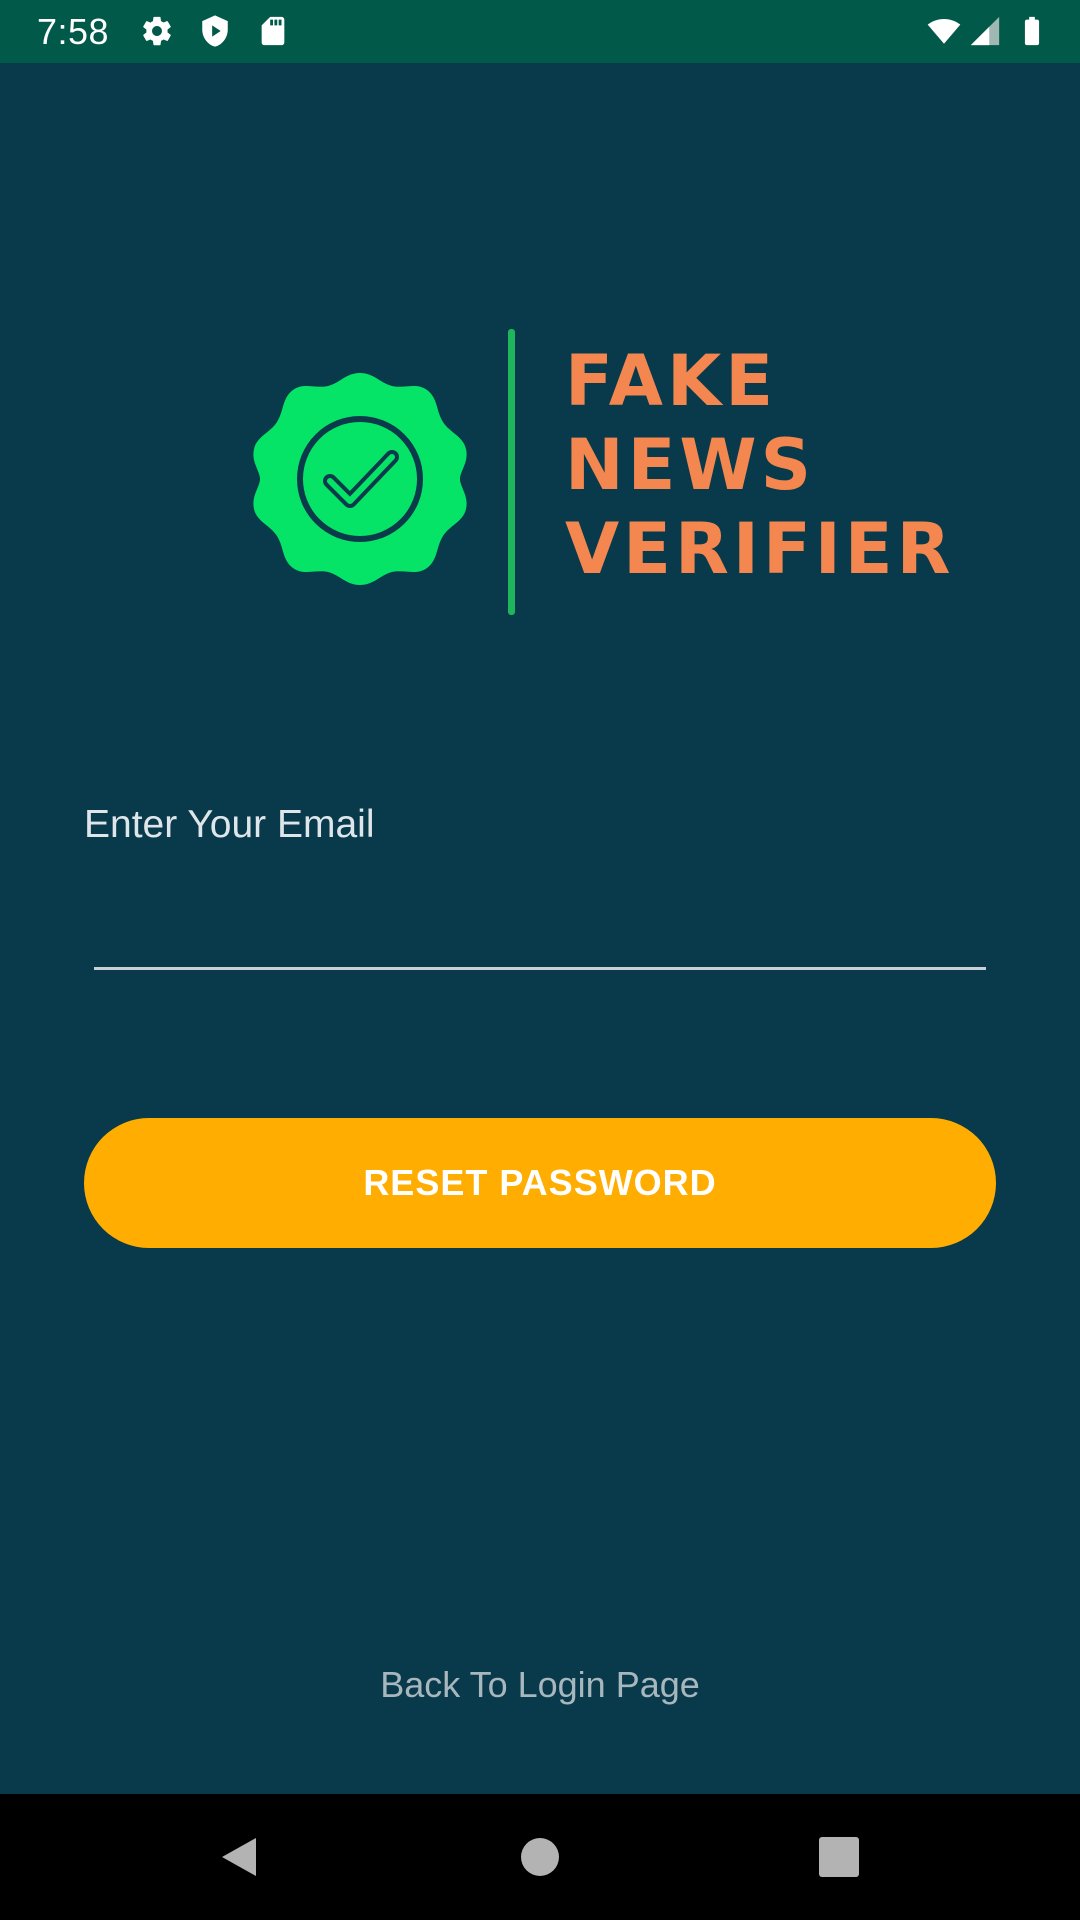  What do you see at coordinates (690, 465) in the screenshot?
I see `logo-line-news: NEWS` at bounding box center [690, 465].